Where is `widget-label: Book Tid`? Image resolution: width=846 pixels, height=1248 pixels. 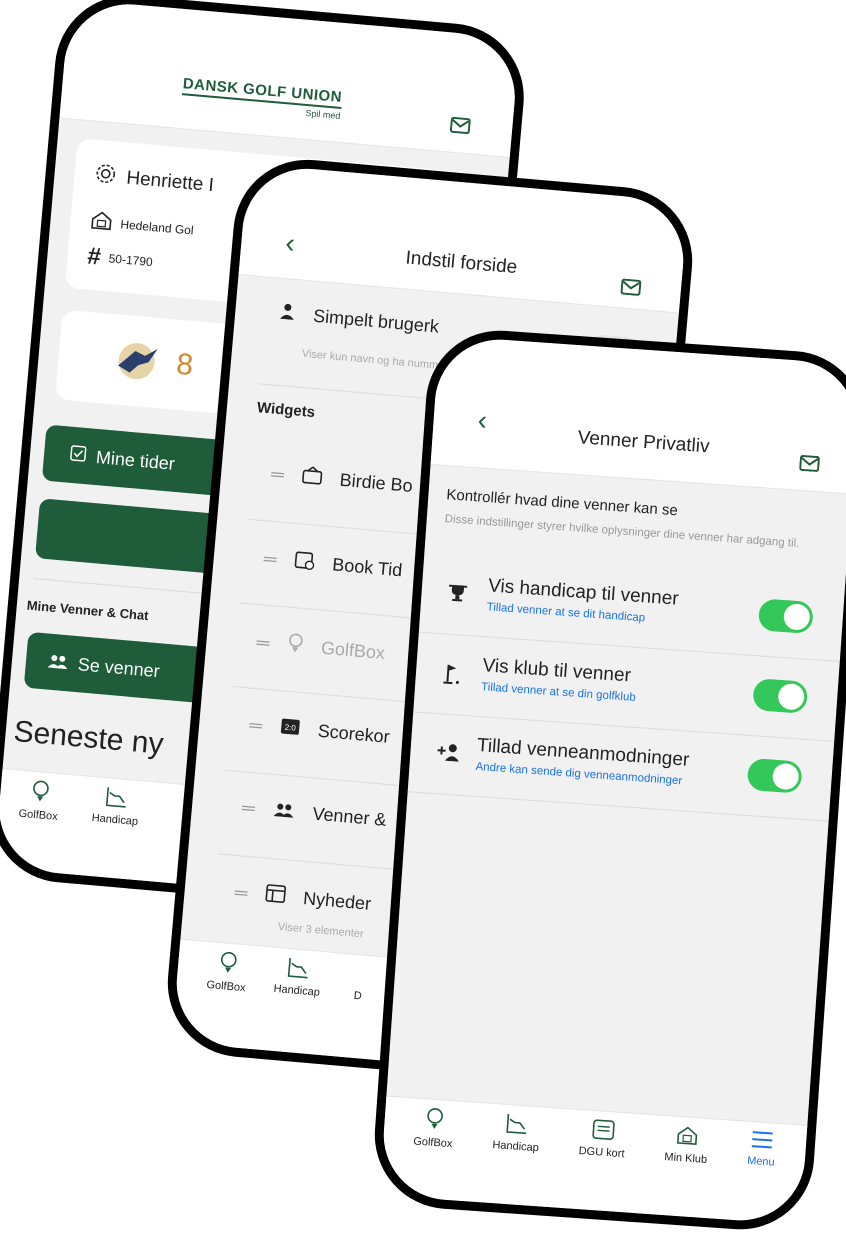 widget-label: Book Tid is located at coordinates (367, 567).